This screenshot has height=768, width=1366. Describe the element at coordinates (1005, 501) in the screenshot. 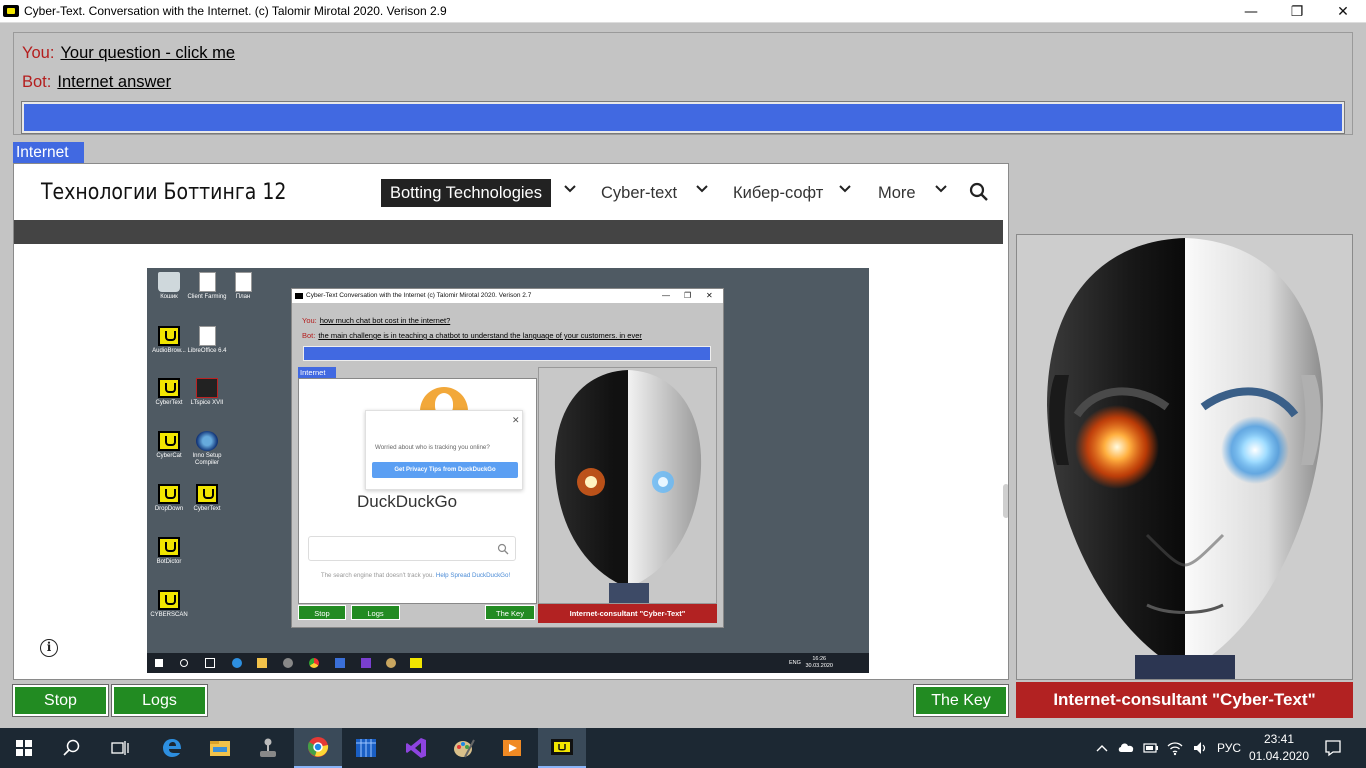

I see `scrollbar` at that location.